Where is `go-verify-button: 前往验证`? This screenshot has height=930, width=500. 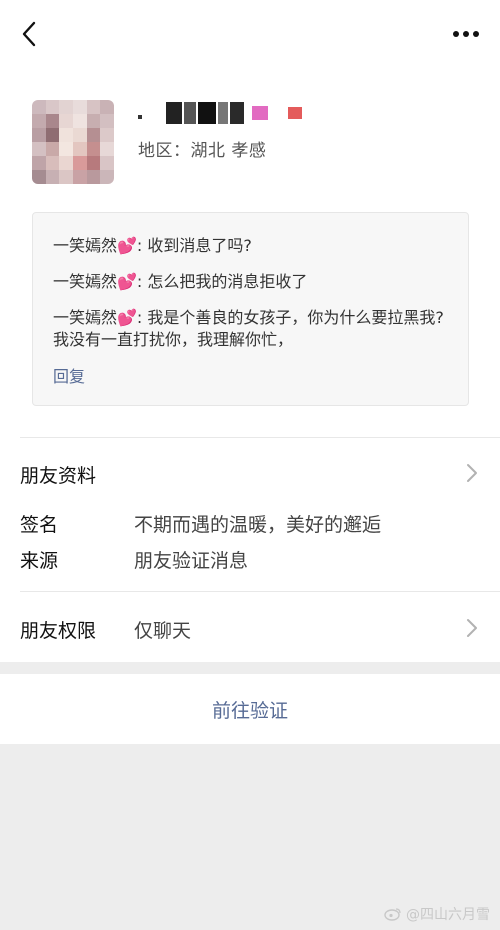
go-verify-button: 前往验证 is located at coordinates (250, 709).